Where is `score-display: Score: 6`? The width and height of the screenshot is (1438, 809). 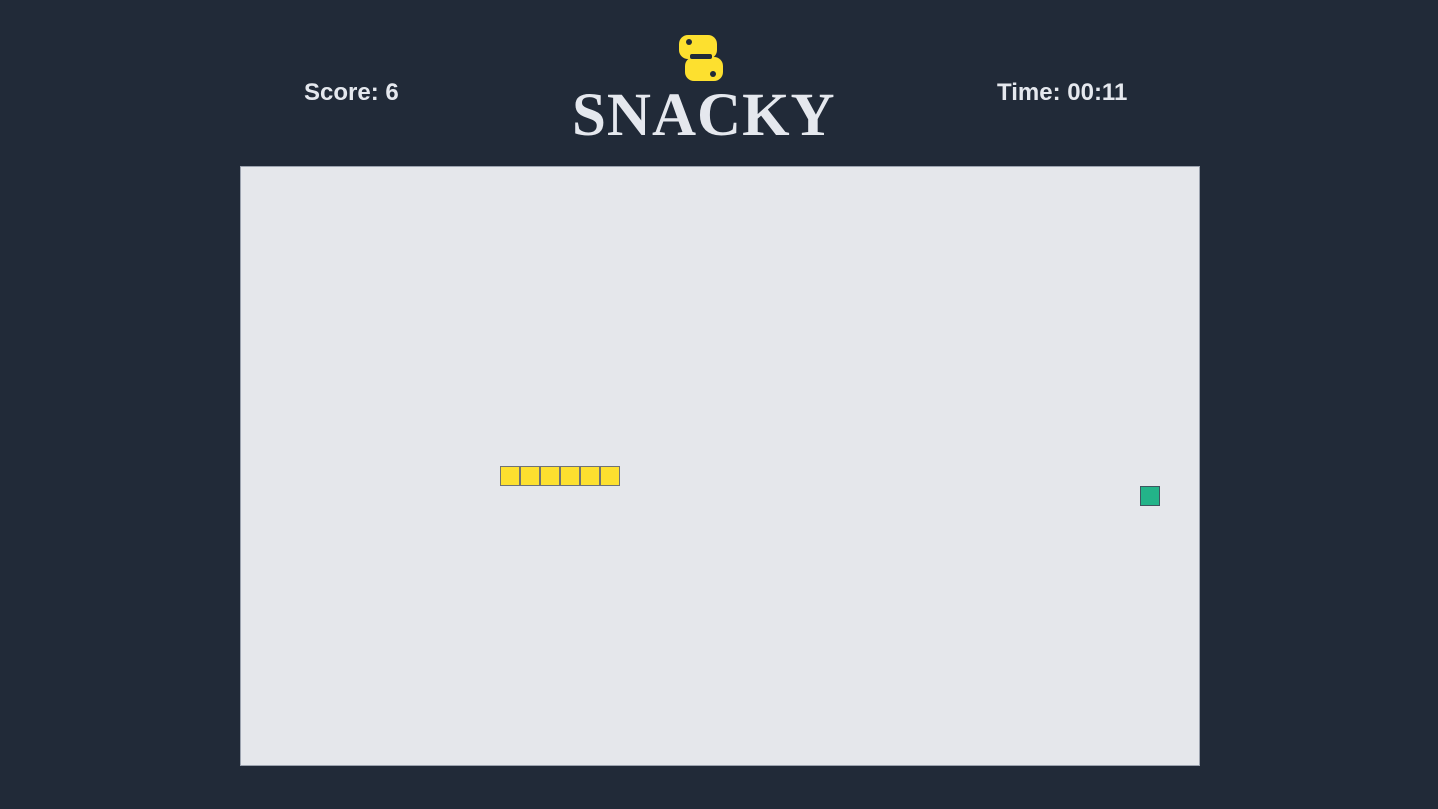 score-display: Score: 6 is located at coordinates (351, 92).